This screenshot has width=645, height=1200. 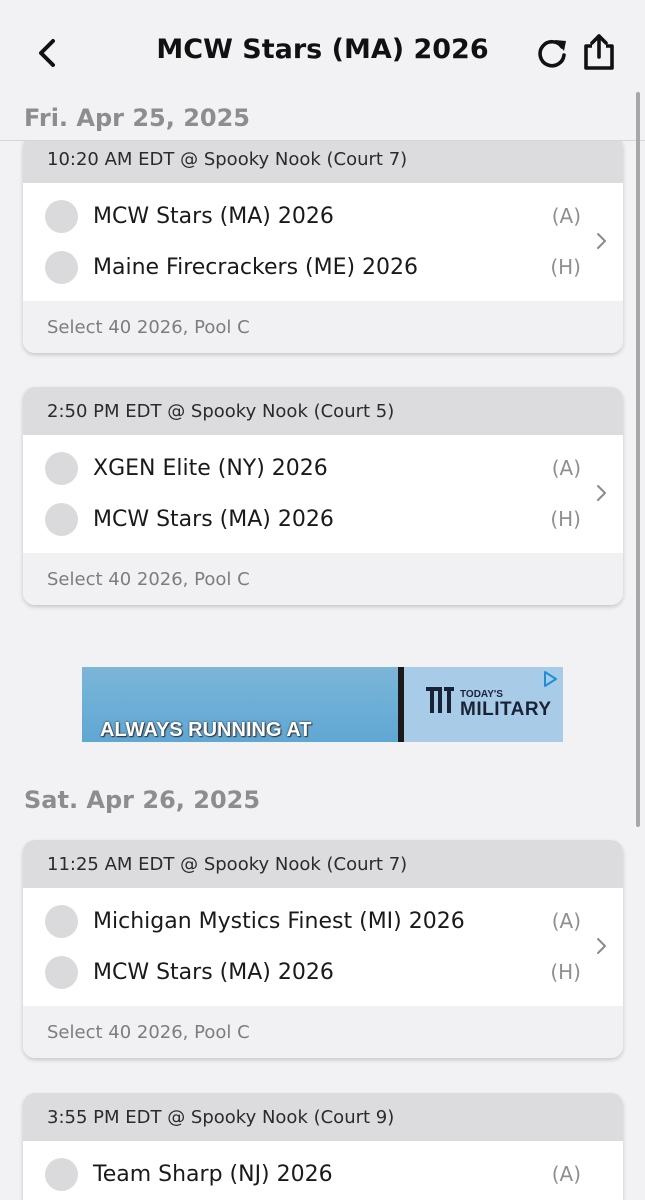 I want to click on day-header: Sat. Apr 26, 2025, so click(x=142, y=800).